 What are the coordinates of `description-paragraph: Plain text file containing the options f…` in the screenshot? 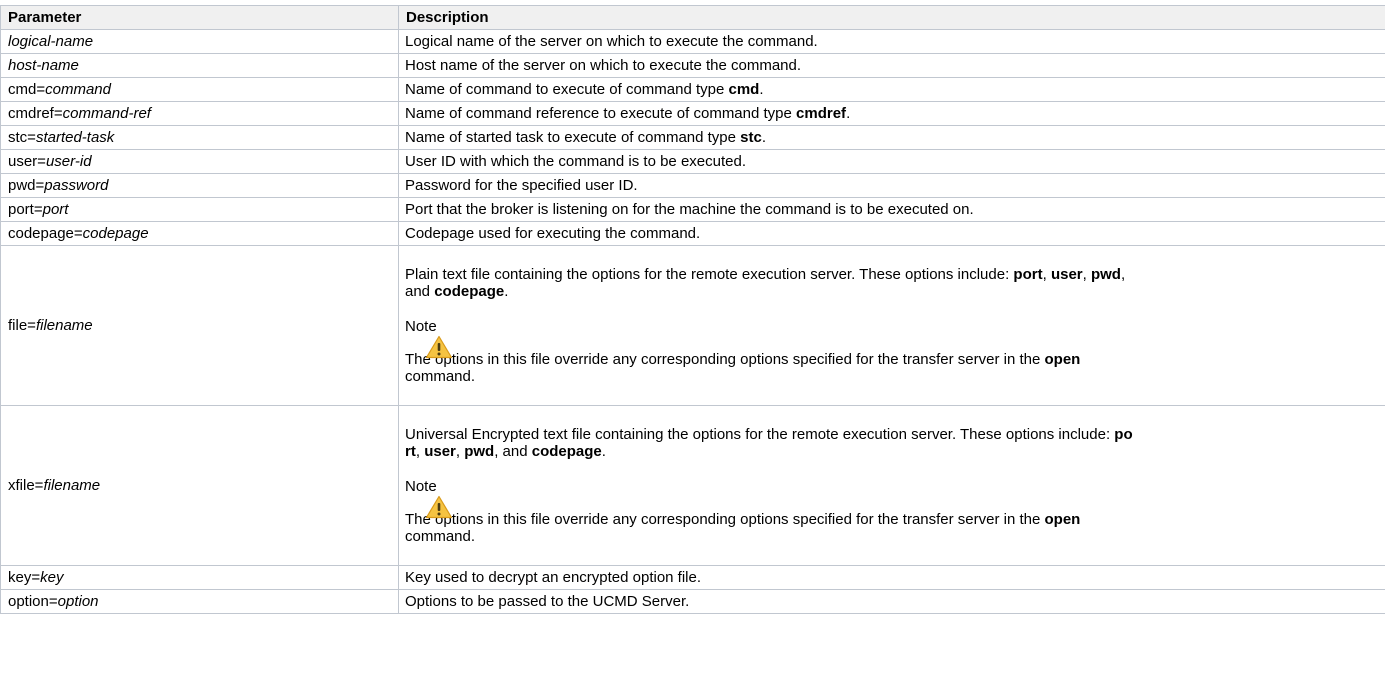 It's located at (765, 283).